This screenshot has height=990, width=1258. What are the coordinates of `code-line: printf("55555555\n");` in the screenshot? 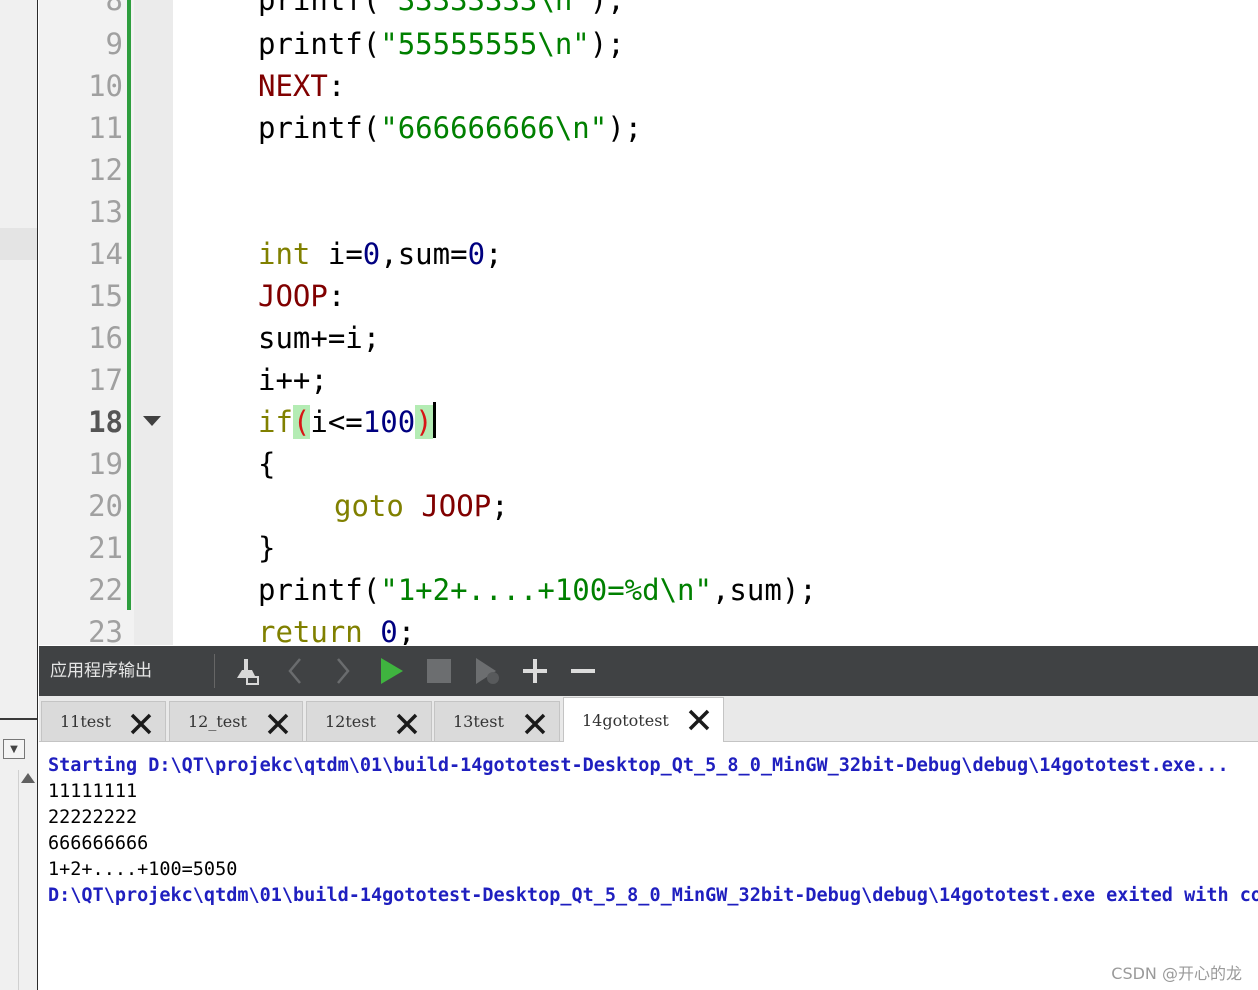 It's located at (441, 44).